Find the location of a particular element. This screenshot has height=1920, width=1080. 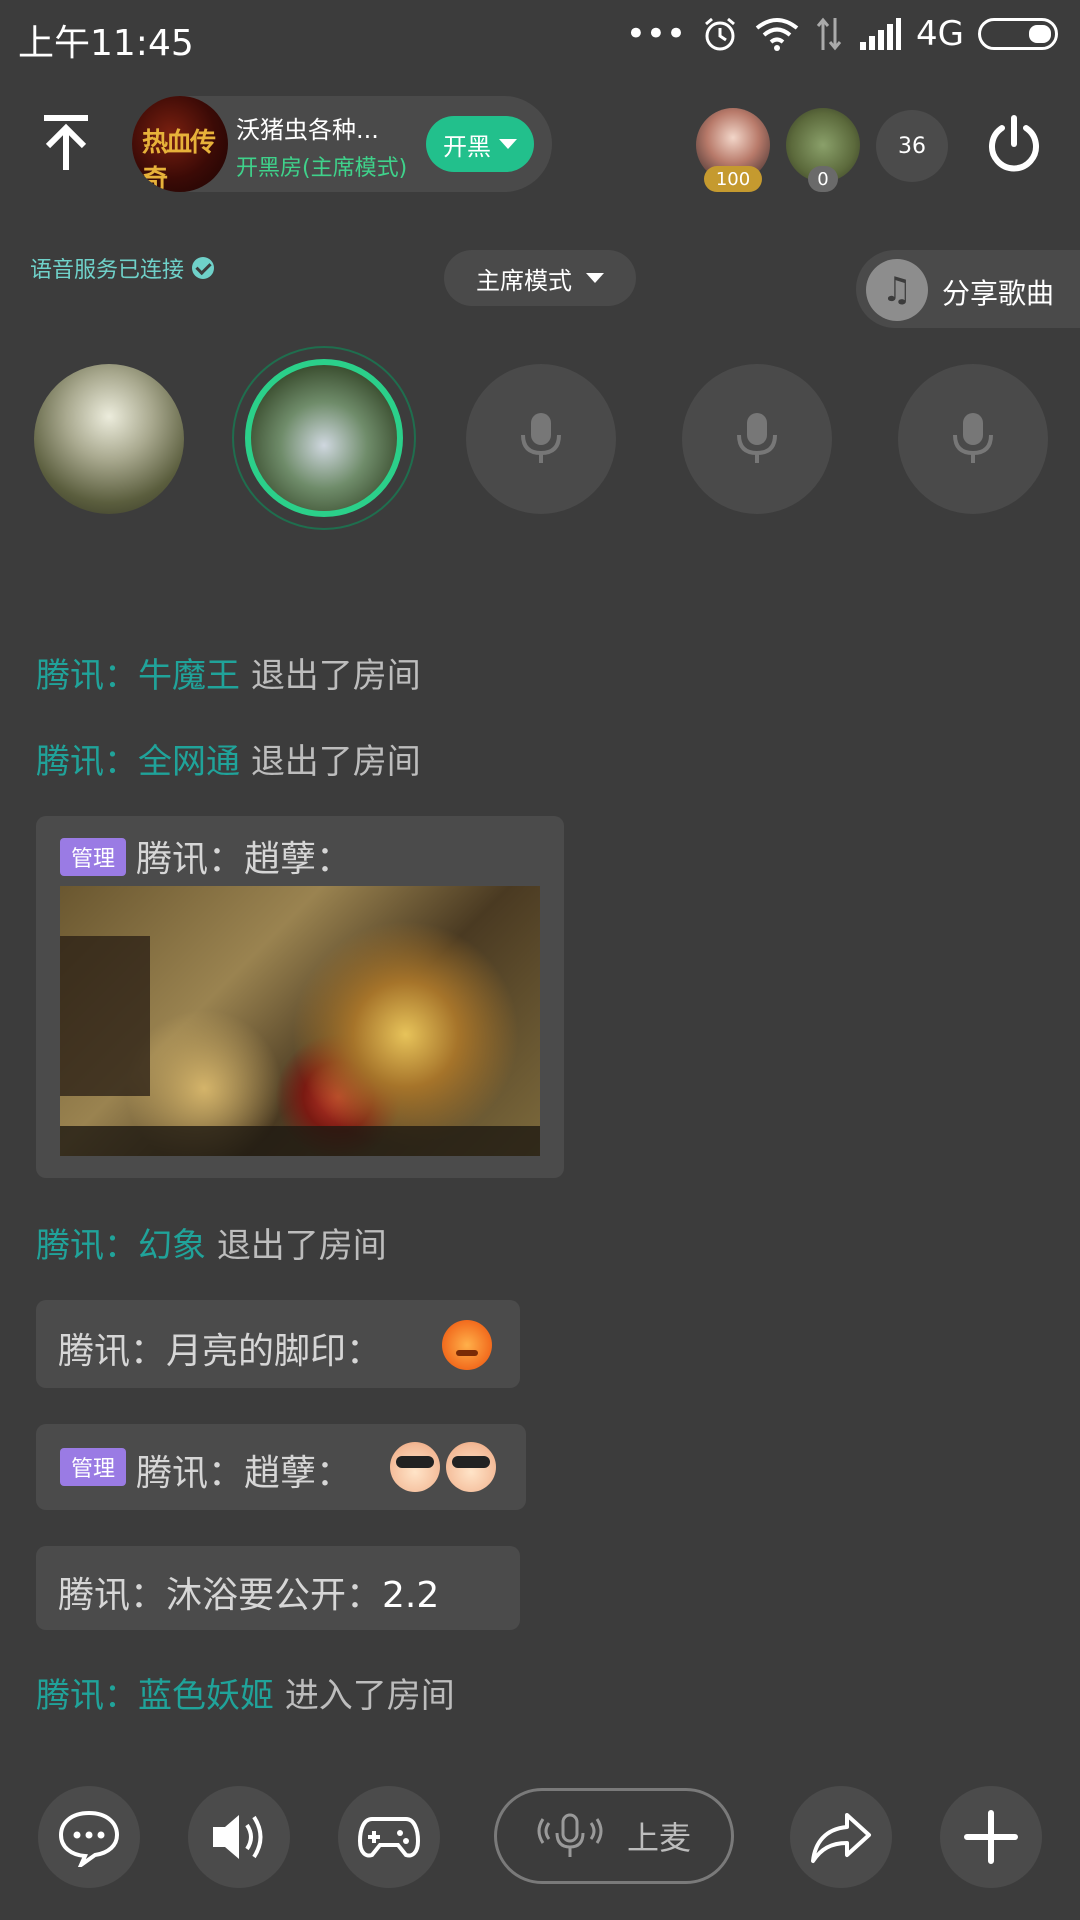

msg-username: 幻象 is located at coordinates (172, 1246).